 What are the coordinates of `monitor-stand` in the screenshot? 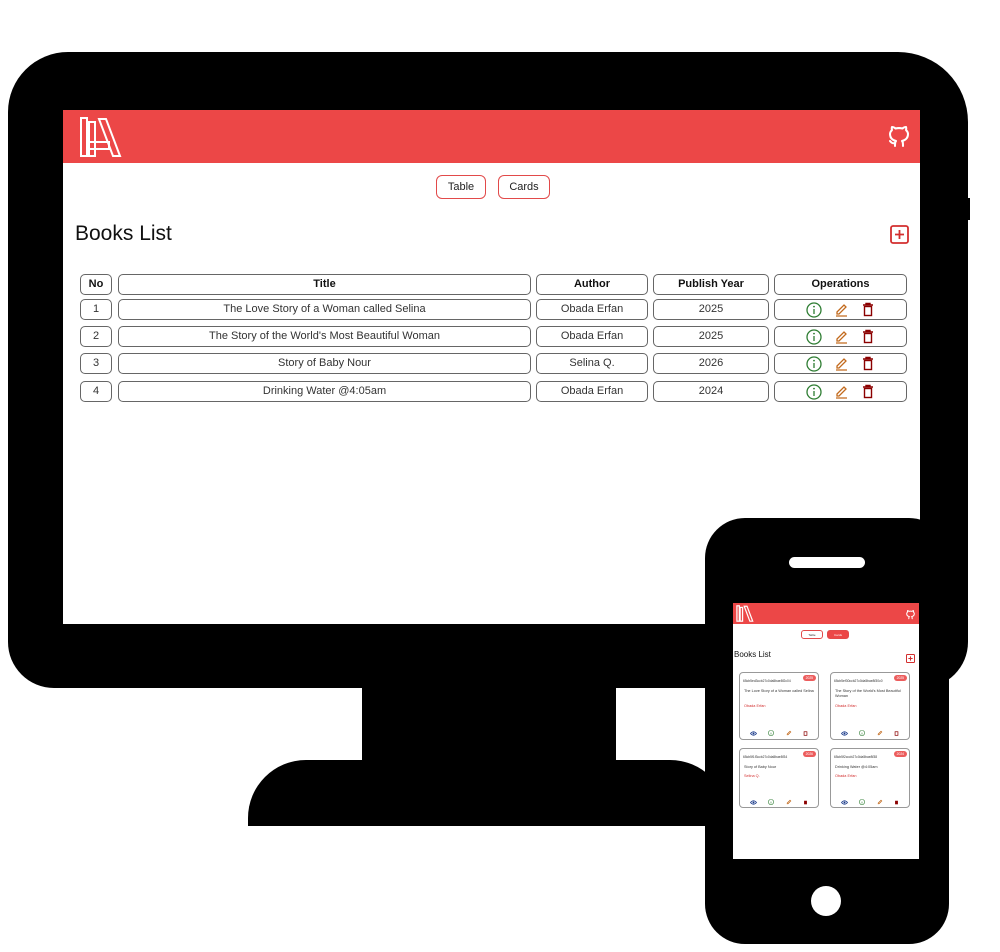 It's located at (488, 793).